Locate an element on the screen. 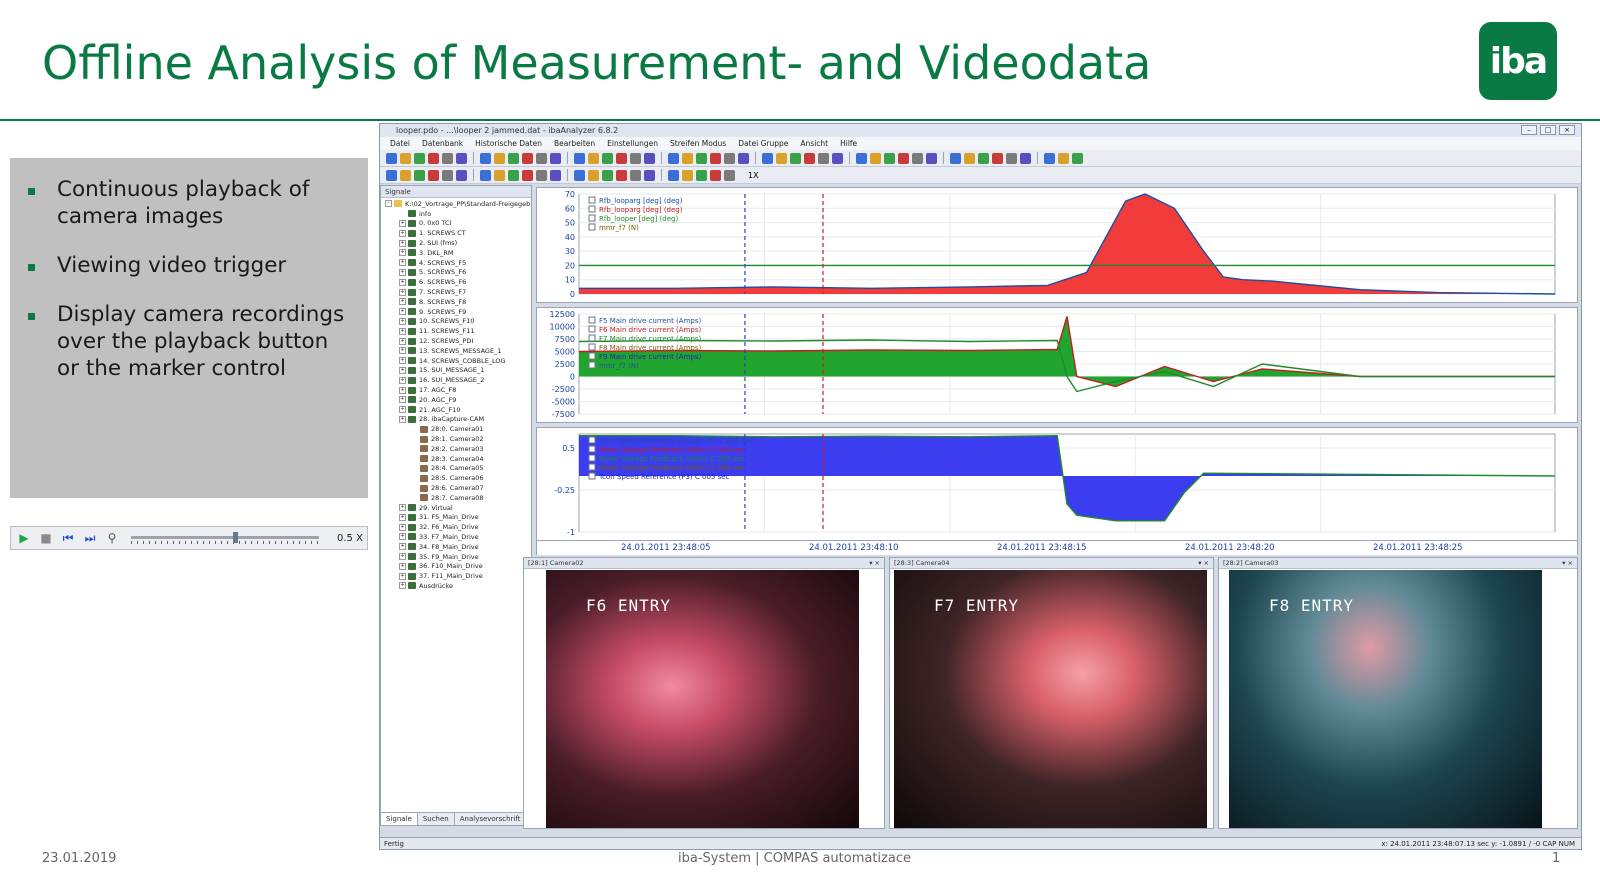  playback-speed-slider is located at coordinates (225, 538).